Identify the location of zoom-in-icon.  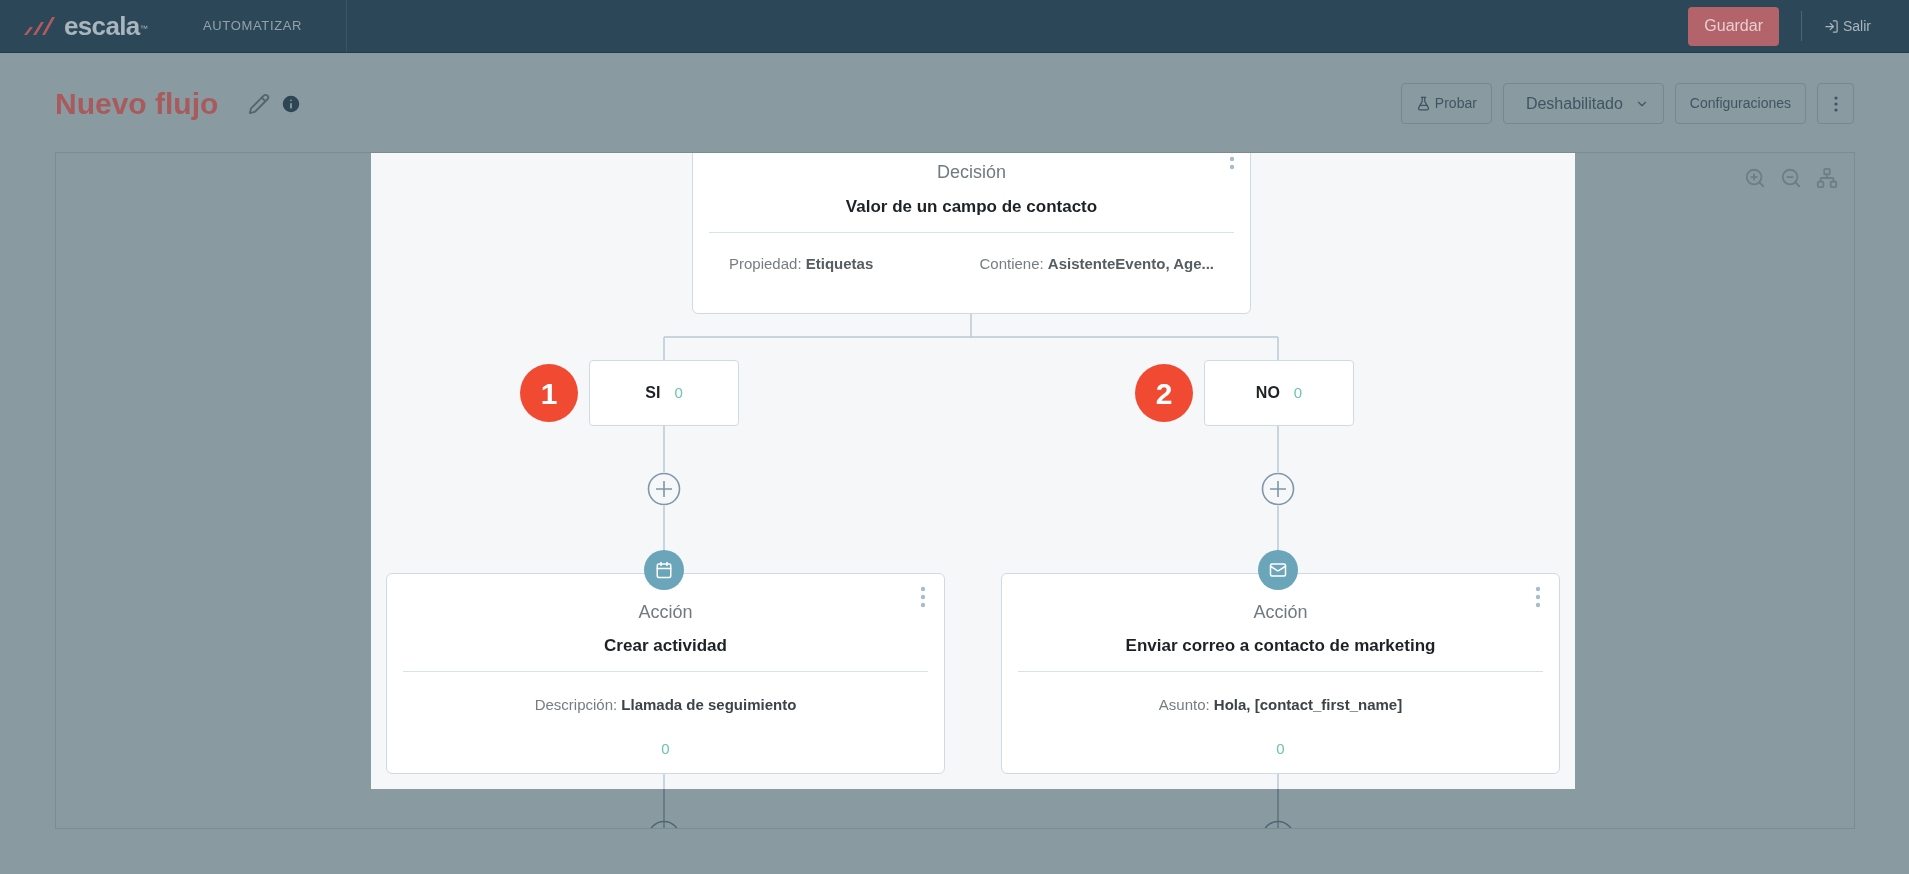
(1755, 178).